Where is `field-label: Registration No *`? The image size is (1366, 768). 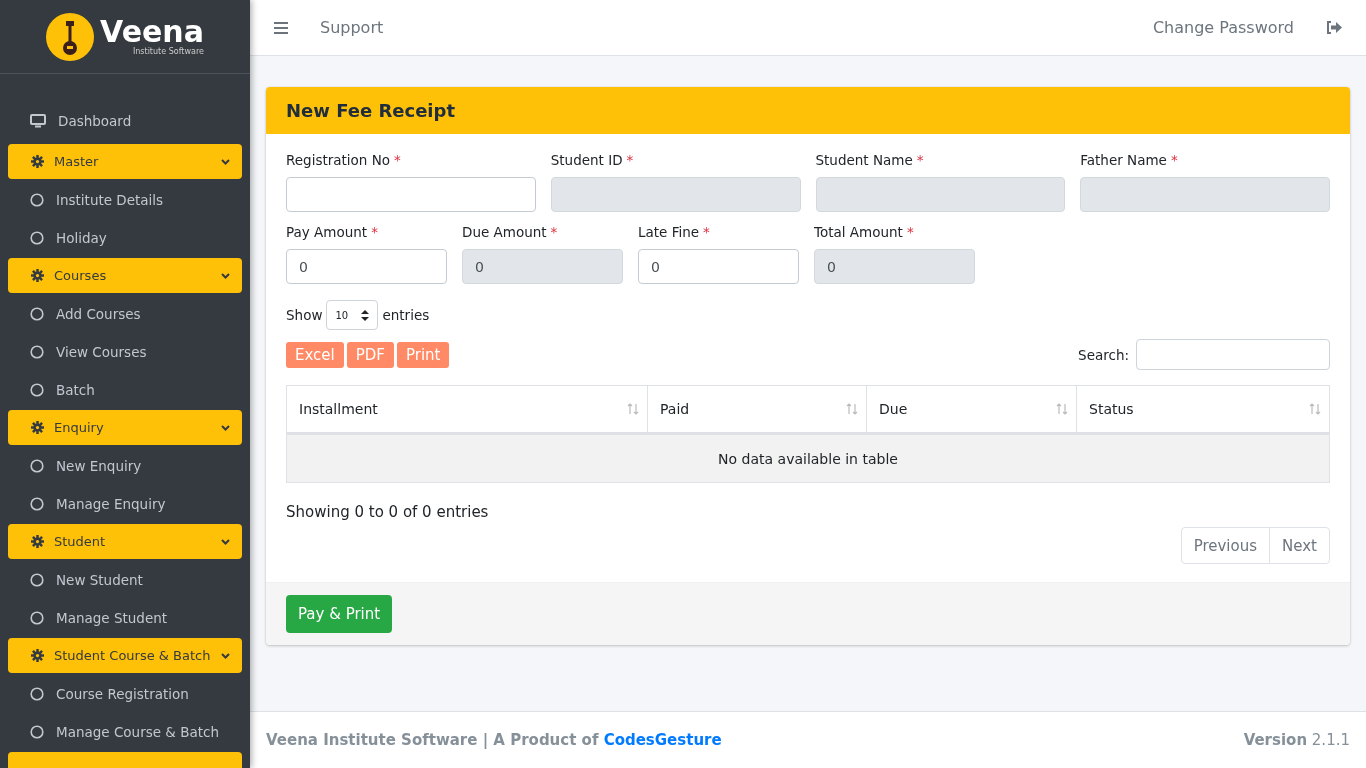 field-label: Registration No * is located at coordinates (344, 160).